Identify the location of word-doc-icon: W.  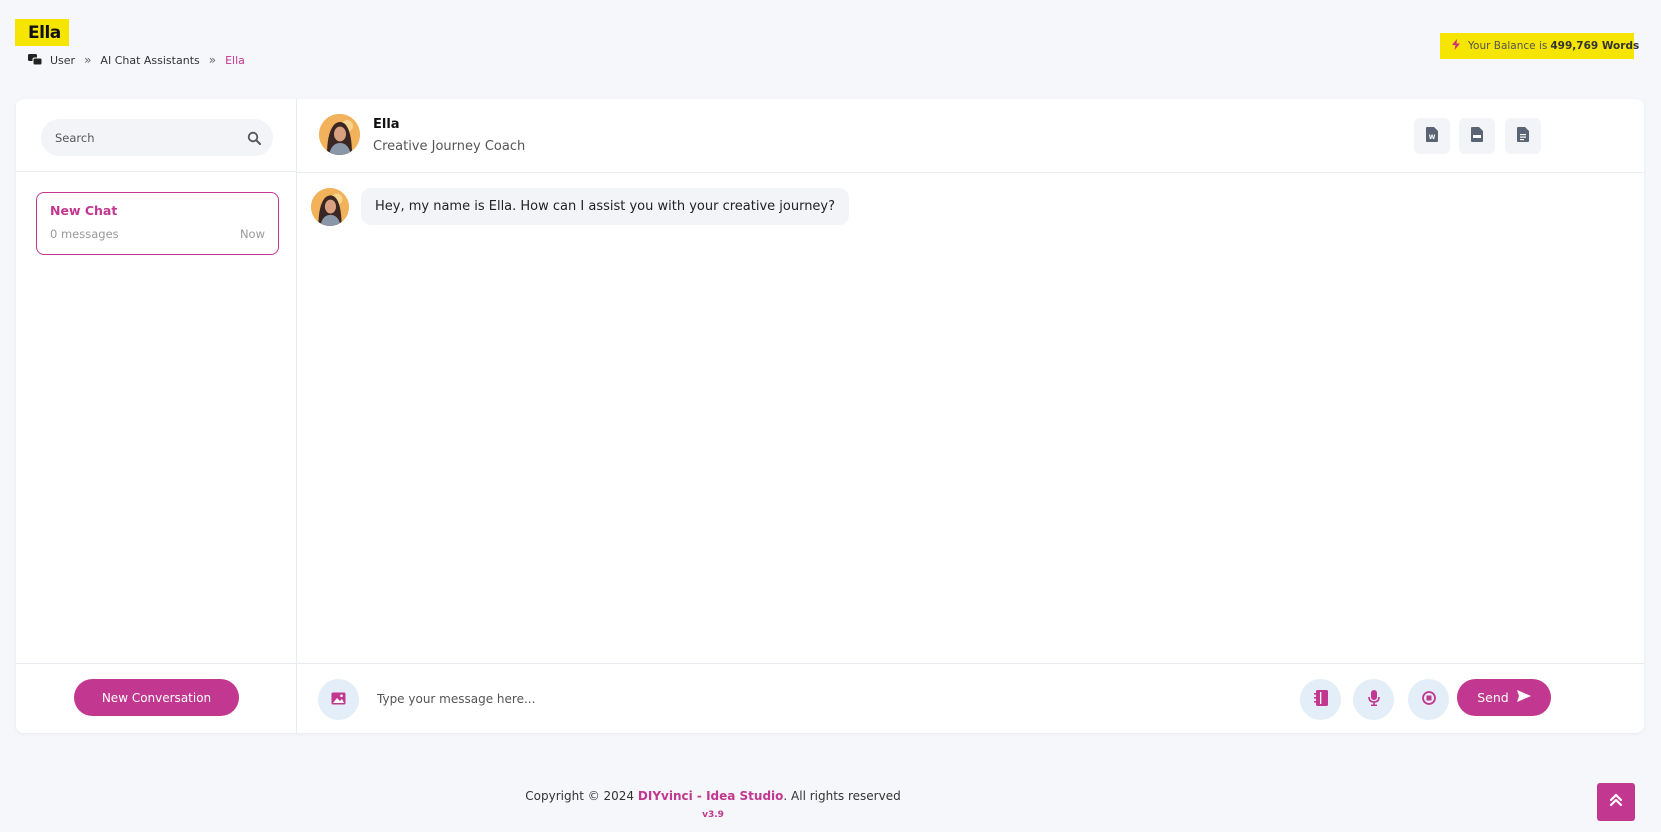
(1432, 136).